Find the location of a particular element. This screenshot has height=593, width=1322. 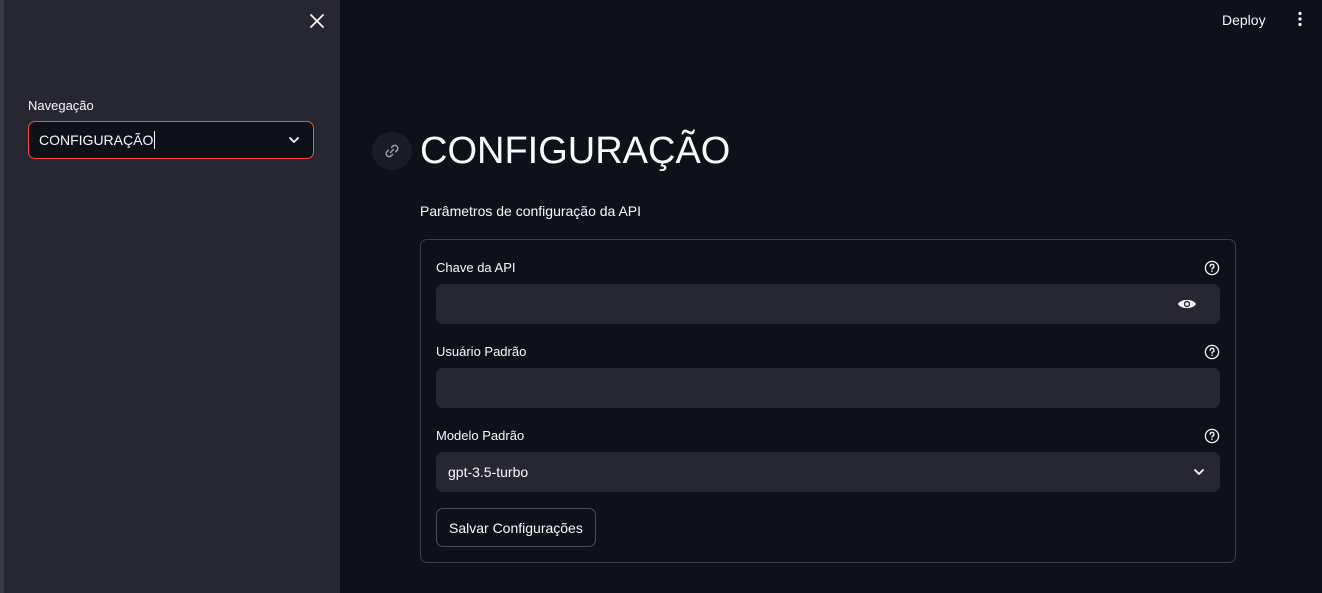

more-vertical-icon is located at coordinates (1300, 19).